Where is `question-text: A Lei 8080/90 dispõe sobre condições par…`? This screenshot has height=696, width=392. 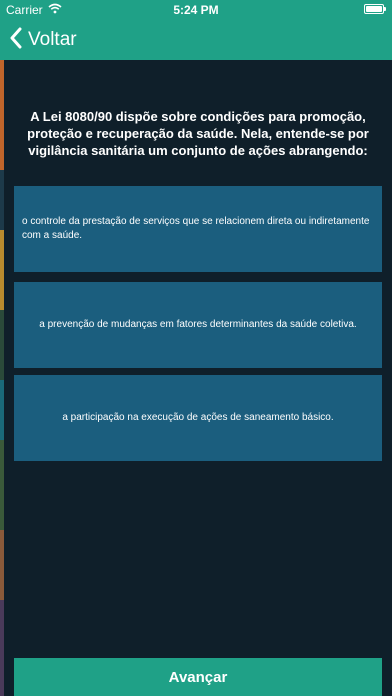
question-text: A Lei 8080/90 dispõe sobre condições par… is located at coordinates (198, 133).